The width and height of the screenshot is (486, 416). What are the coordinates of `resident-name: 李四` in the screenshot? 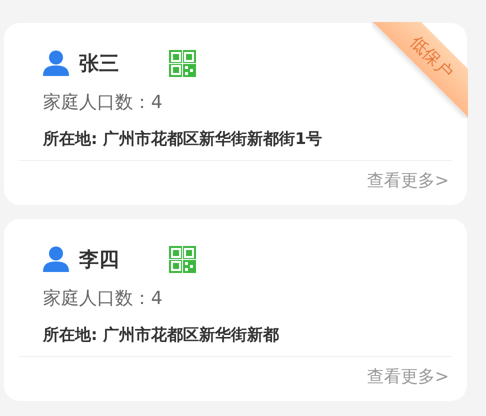 It's located at (99, 259).